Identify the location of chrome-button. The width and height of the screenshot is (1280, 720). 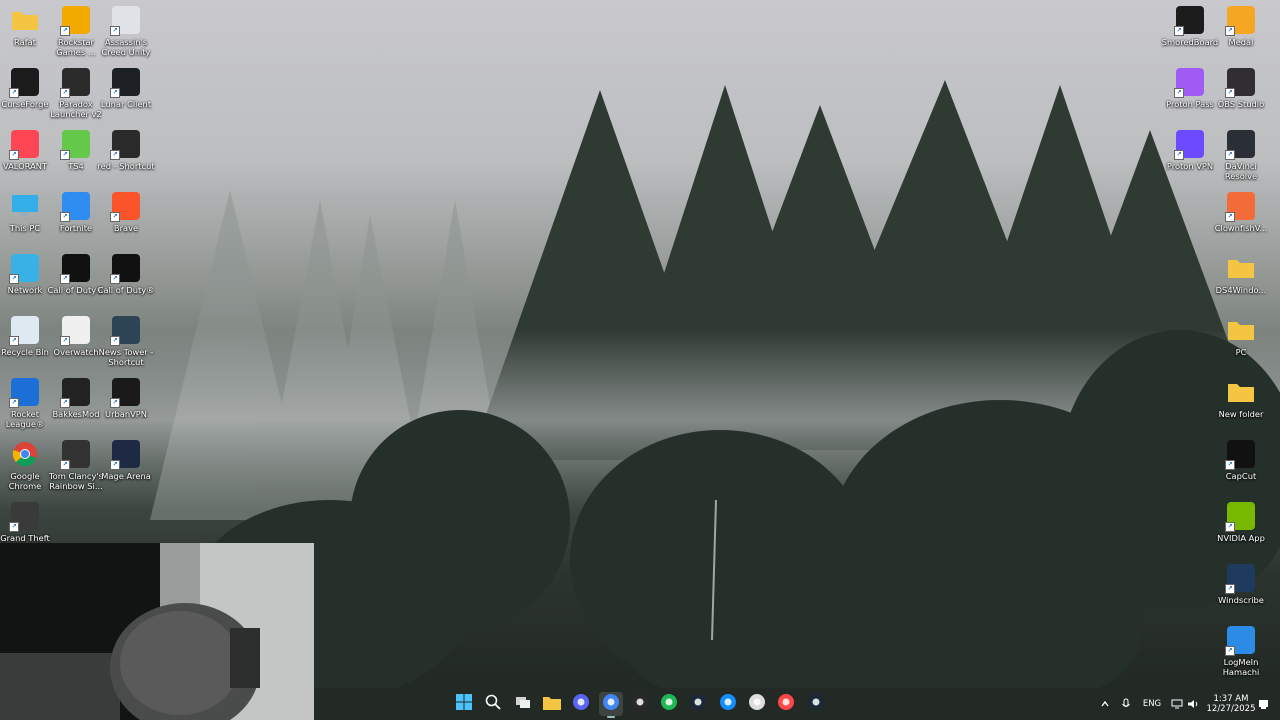
(610, 705).